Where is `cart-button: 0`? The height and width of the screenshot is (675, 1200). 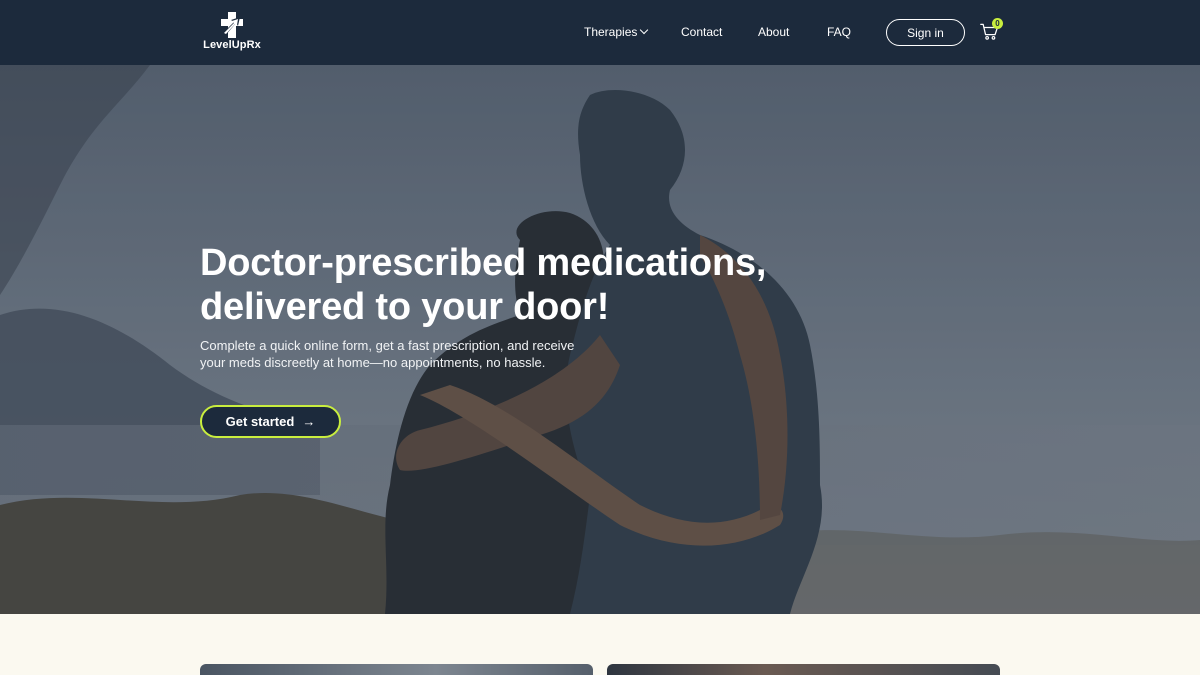 cart-button: 0 is located at coordinates (991, 30).